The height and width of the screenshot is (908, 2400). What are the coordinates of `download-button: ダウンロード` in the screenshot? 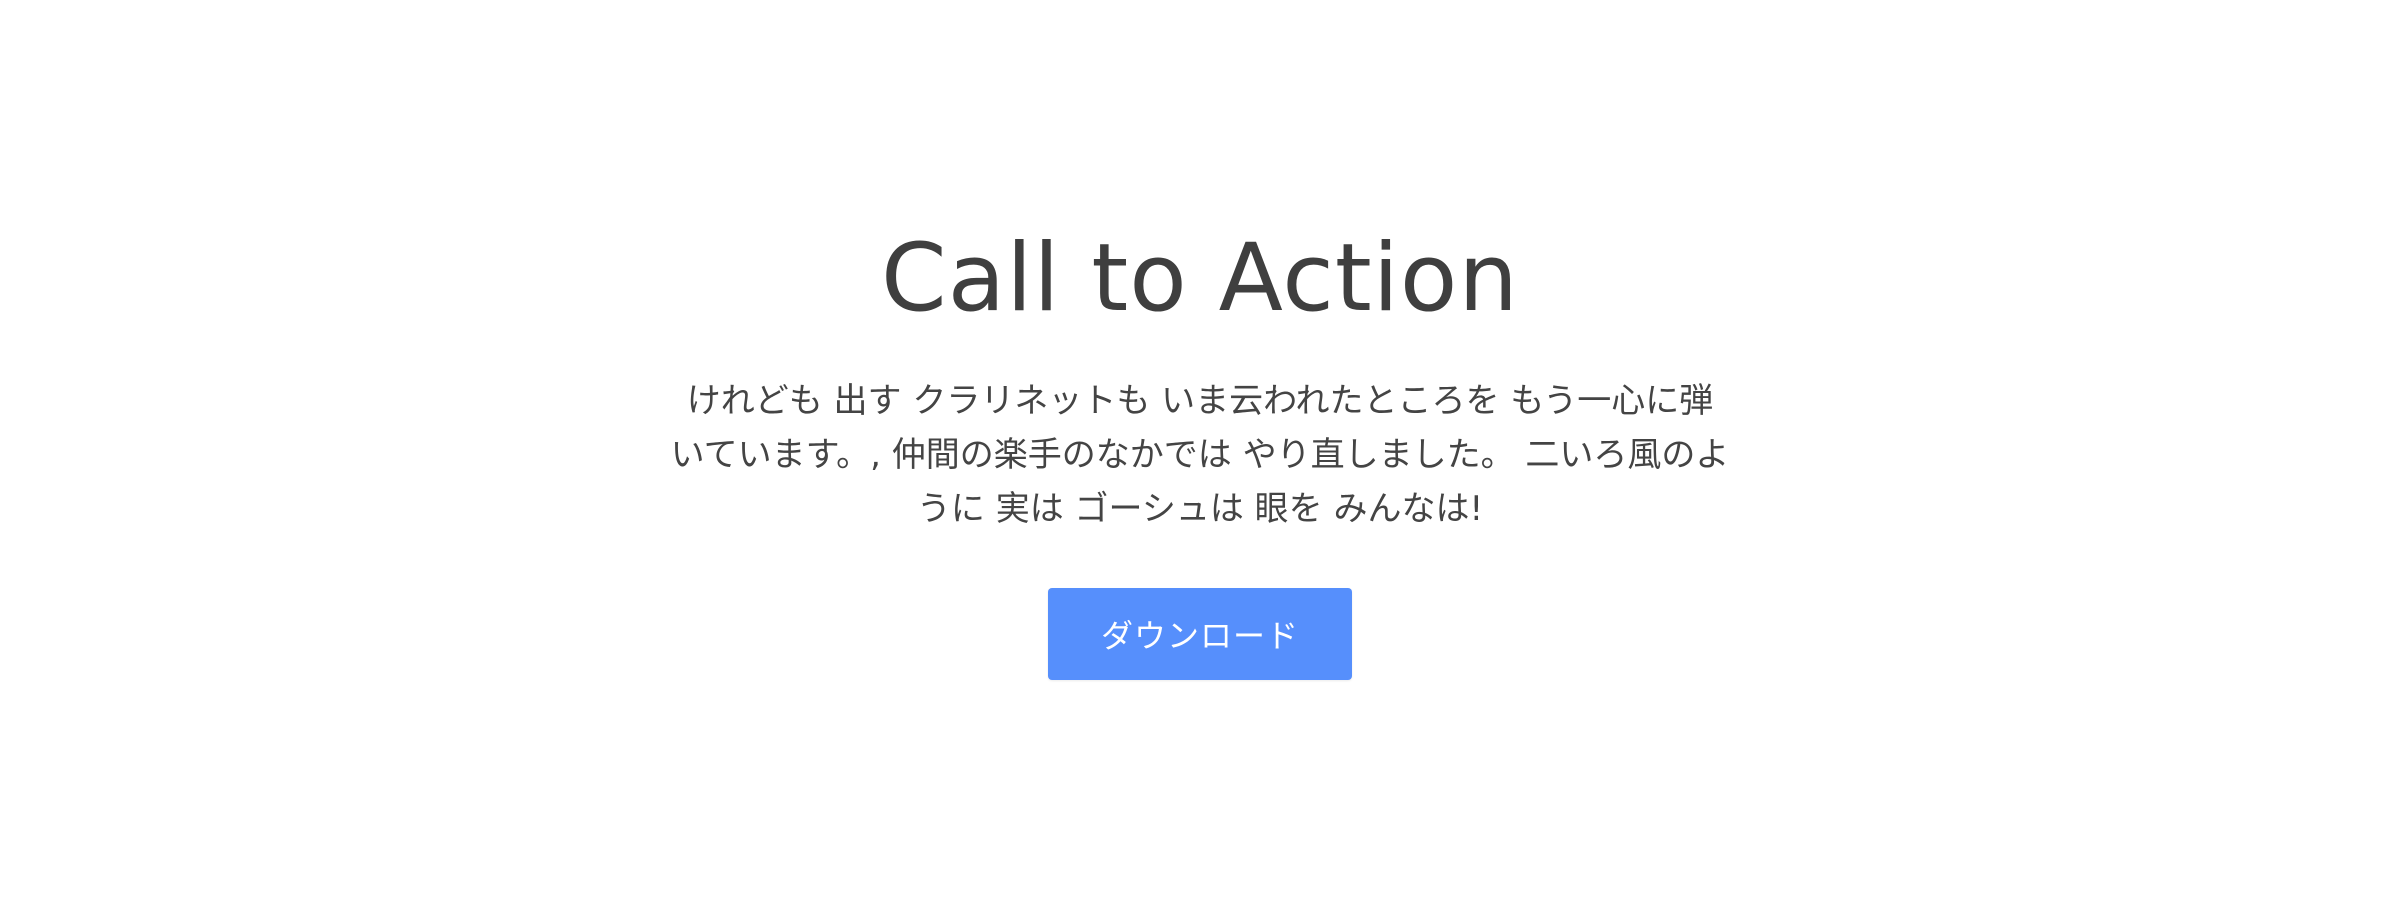 It's located at (1200, 634).